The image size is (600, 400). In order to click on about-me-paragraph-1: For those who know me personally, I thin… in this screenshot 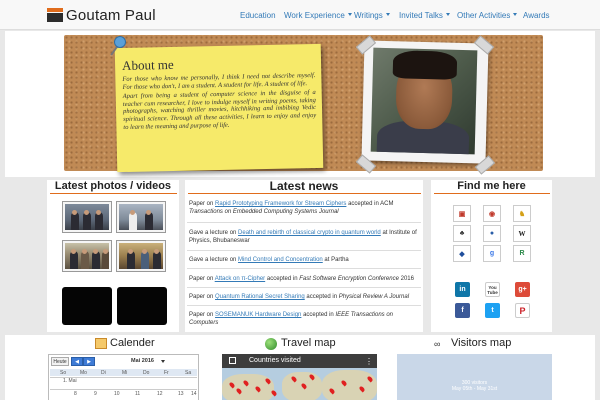, I will do `click(219, 81)`.